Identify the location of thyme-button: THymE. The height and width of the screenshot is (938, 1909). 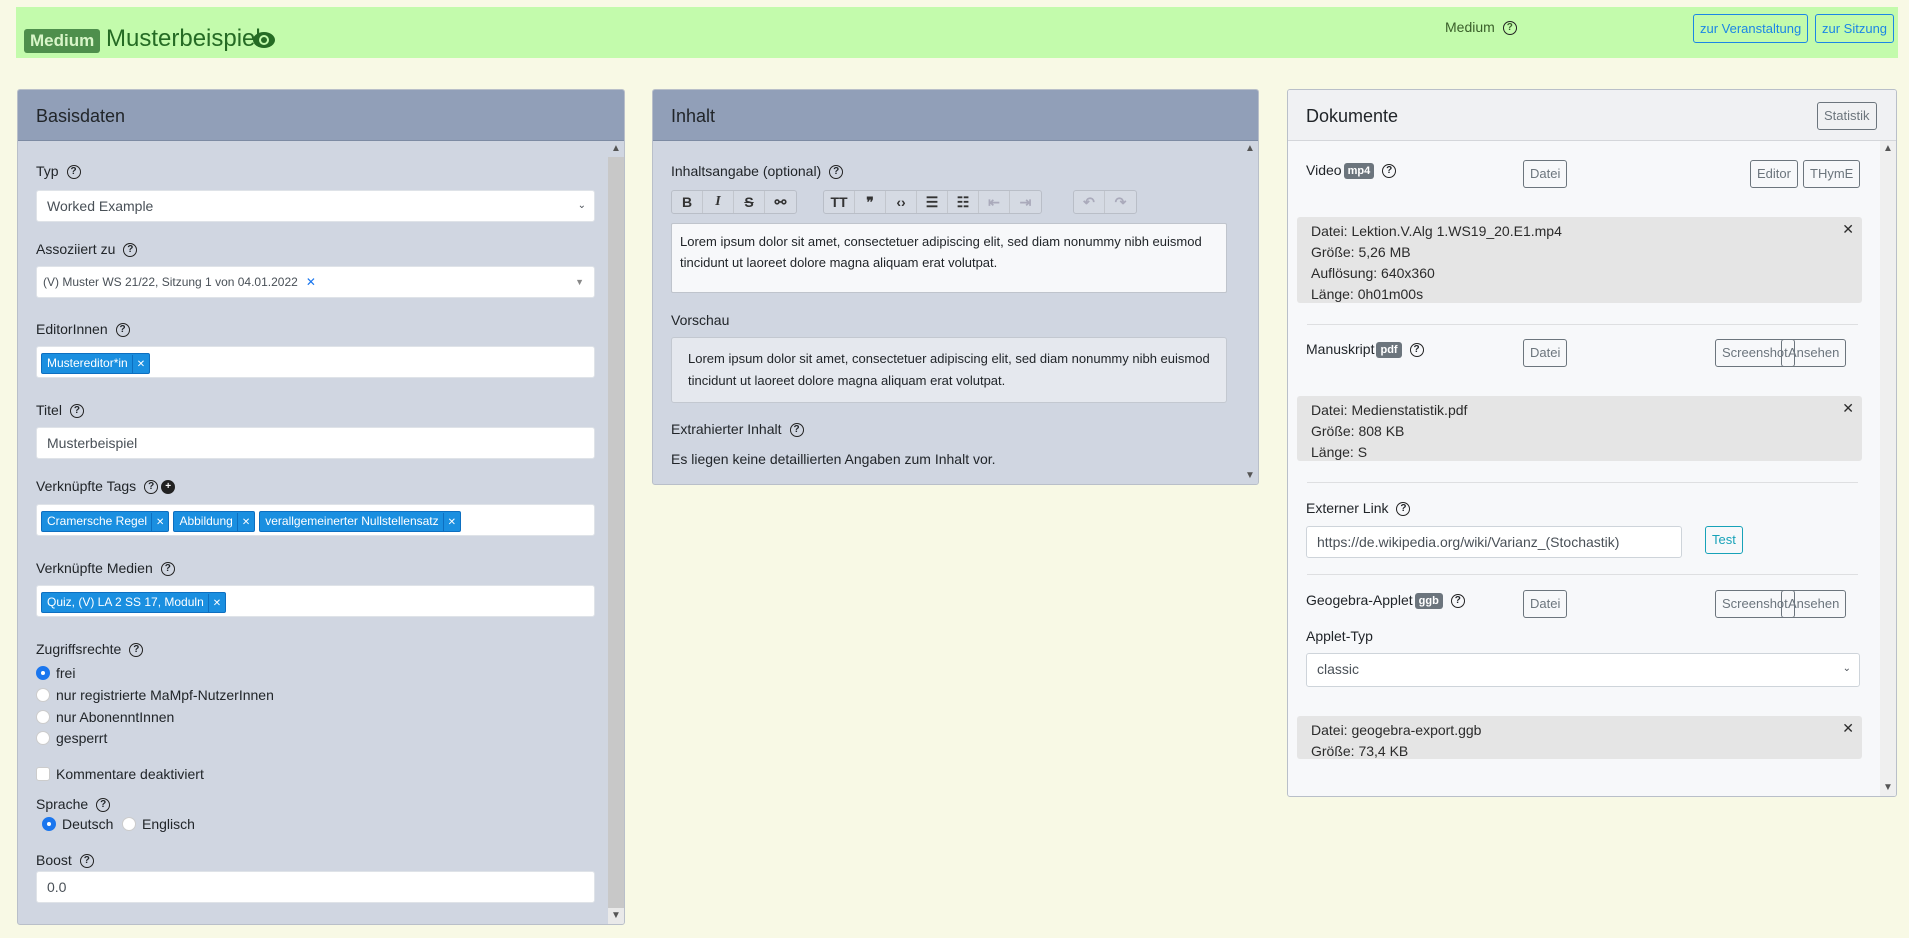
(1832, 174).